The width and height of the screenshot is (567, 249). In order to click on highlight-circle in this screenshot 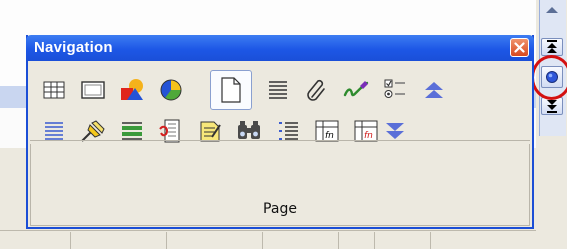, I will do `click(549, 77)`.